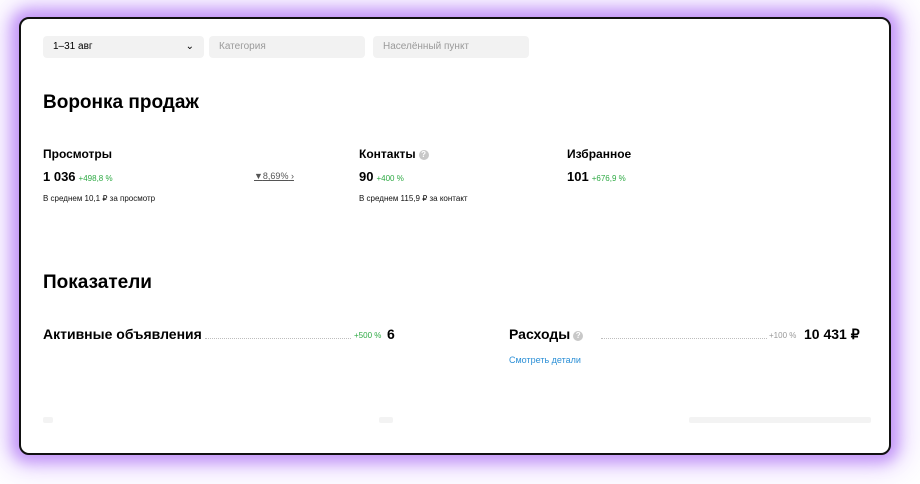  Describe the element at coordinates (832, 334) in the screenshot. I see `expenses-value: 10 431 ₽` at that location.